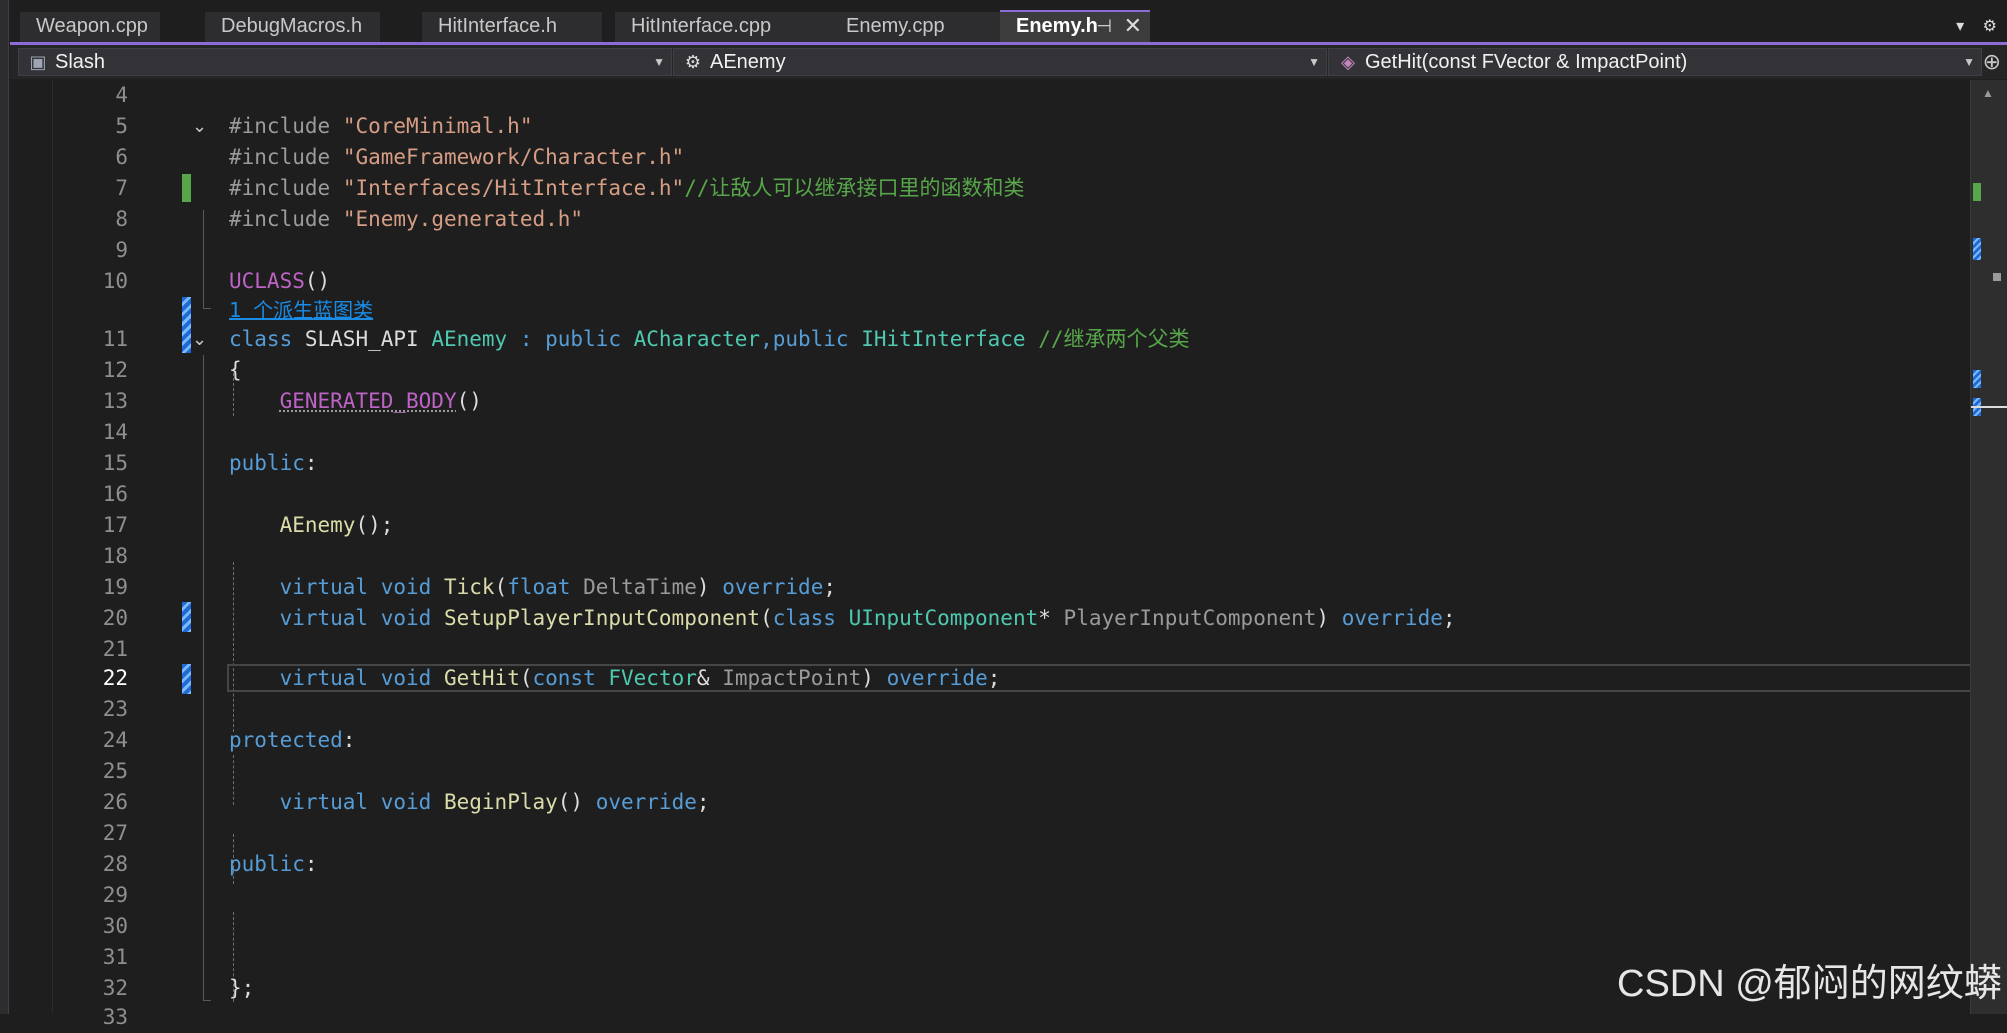 This screenshot has width=2007, height=1033. Describe the element at coordinates (115, 463) in the screenshot. I see `line-number: 15` at that location.